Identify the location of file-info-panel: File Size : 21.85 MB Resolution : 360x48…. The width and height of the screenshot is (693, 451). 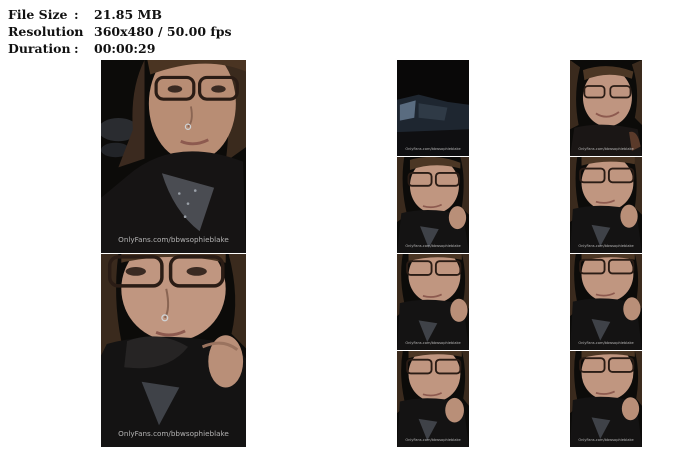
(120, 31).